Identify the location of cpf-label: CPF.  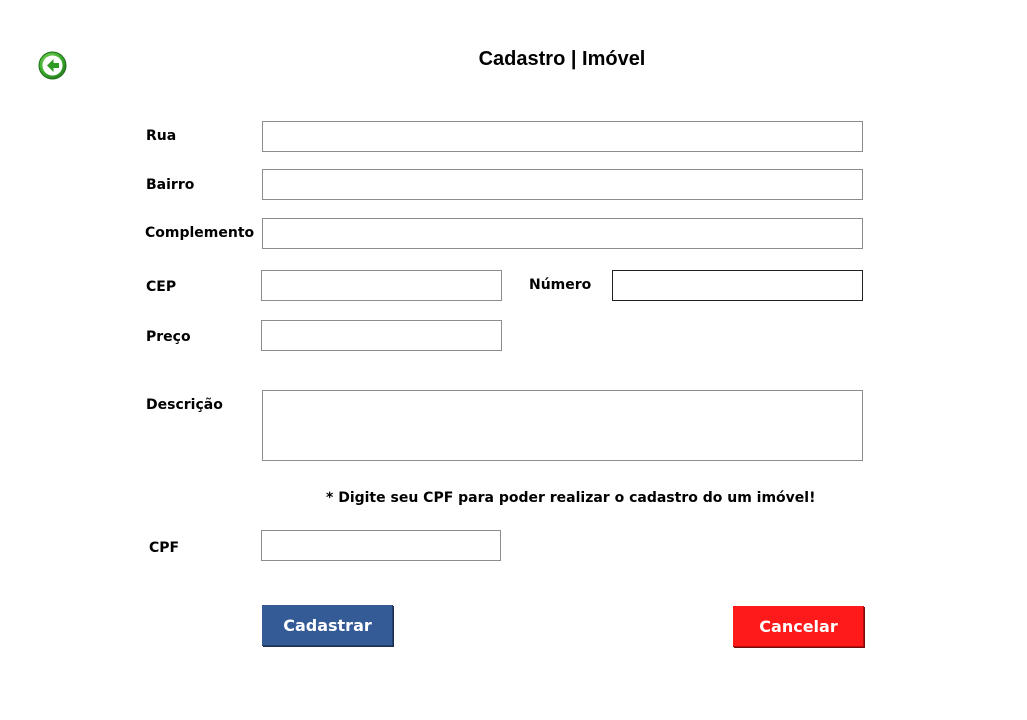
(164, 548).